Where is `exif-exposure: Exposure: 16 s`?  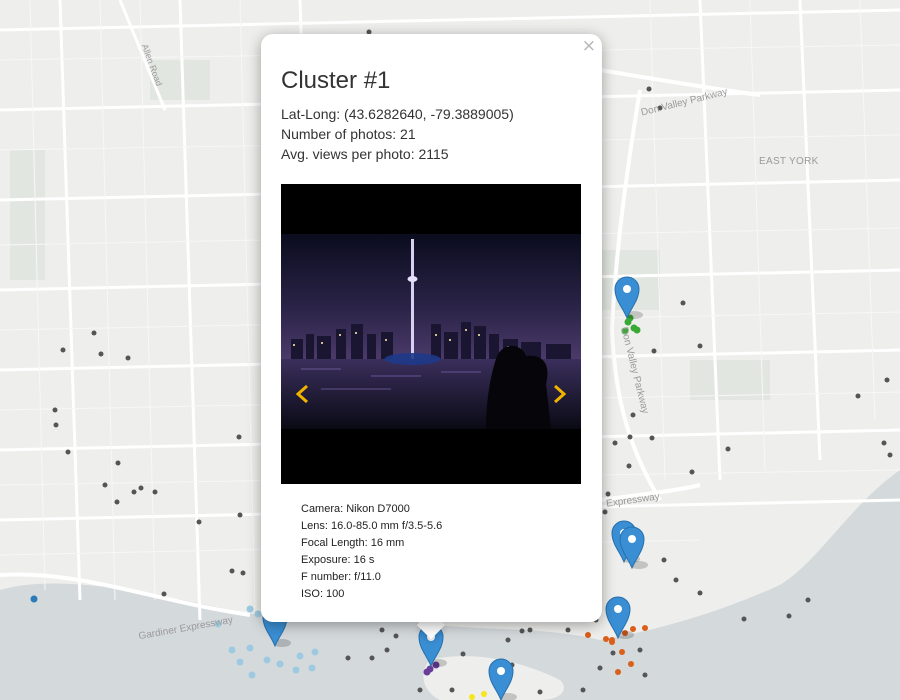
exif-exposure: Exposure: 16 s is located at coordinates (338, 560).